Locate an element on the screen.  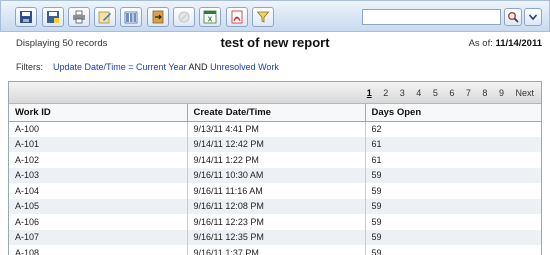
work-id-cell: A-108 is located at coordinates (98, 250).